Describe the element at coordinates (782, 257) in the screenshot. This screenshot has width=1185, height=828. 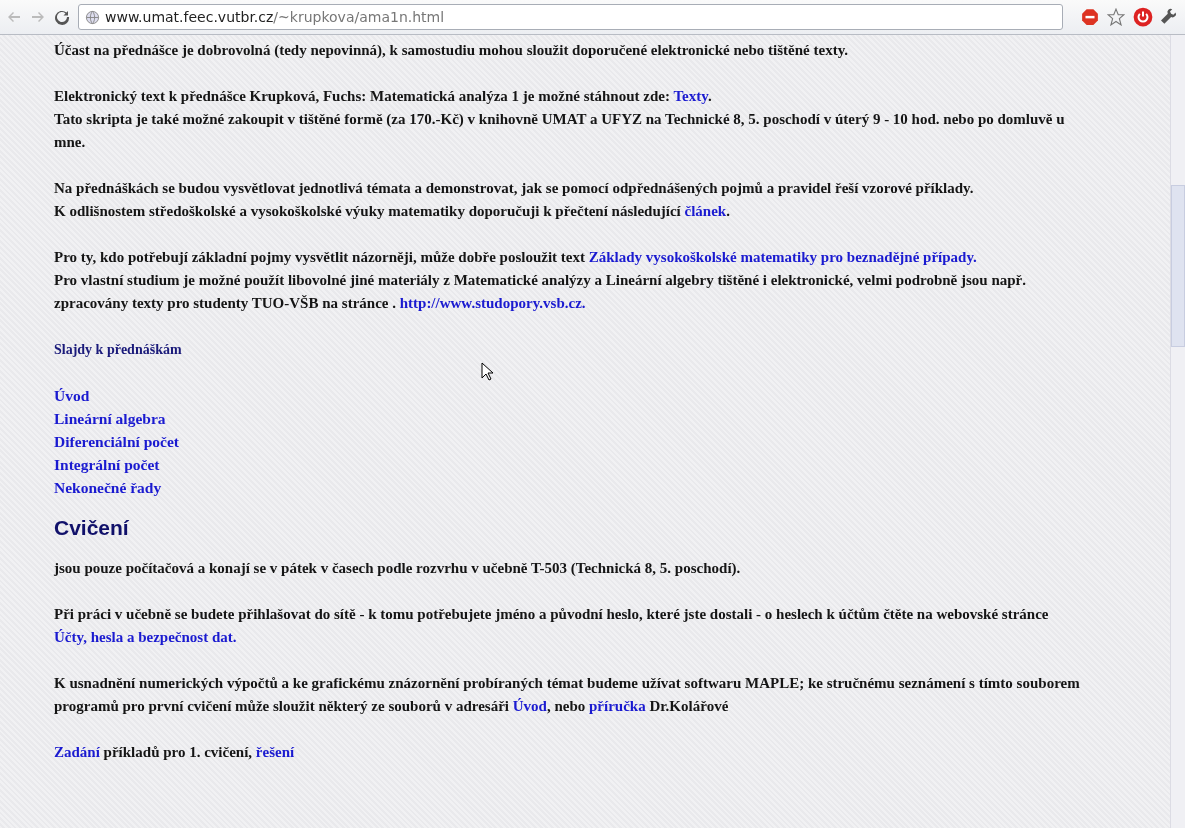
I see `text-link: Základy vysokoškolské matematiky pro beznadějné případy.` at that location.